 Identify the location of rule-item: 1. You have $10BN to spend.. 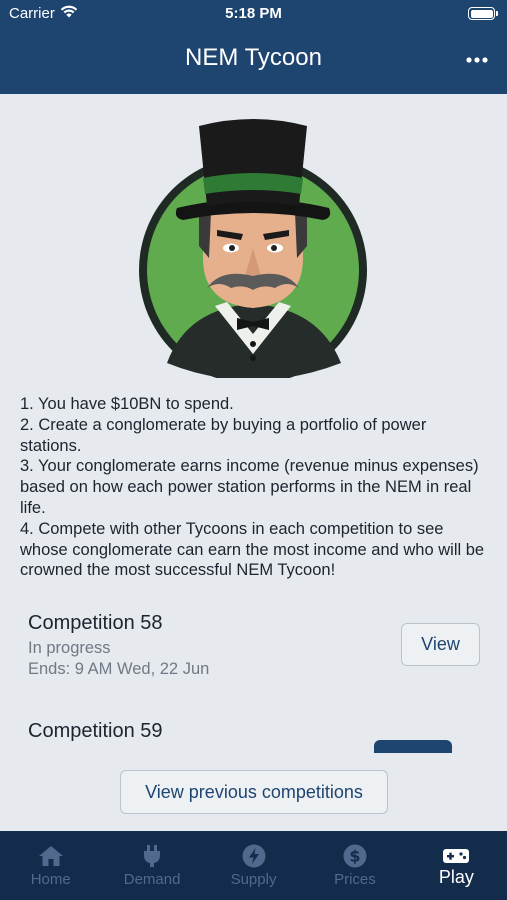
(127, 404).